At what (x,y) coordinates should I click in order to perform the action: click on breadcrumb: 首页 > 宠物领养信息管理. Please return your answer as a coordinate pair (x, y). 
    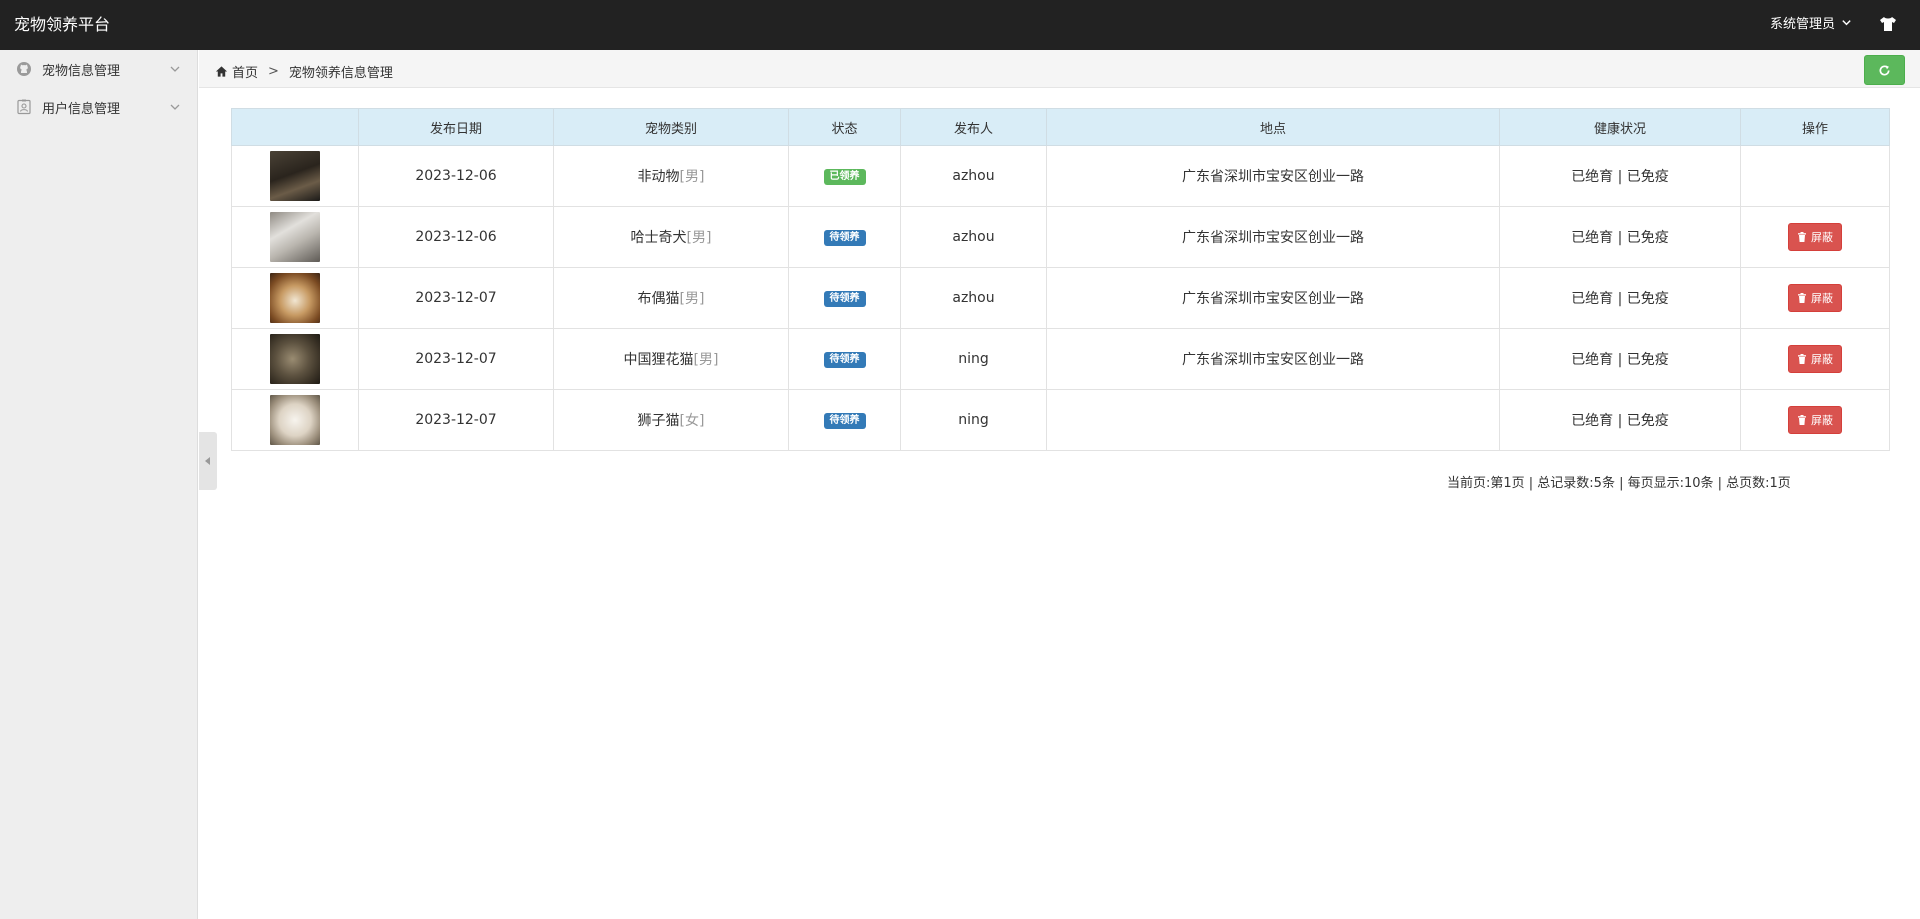
    Looking at the image, I should click on (304, 71).